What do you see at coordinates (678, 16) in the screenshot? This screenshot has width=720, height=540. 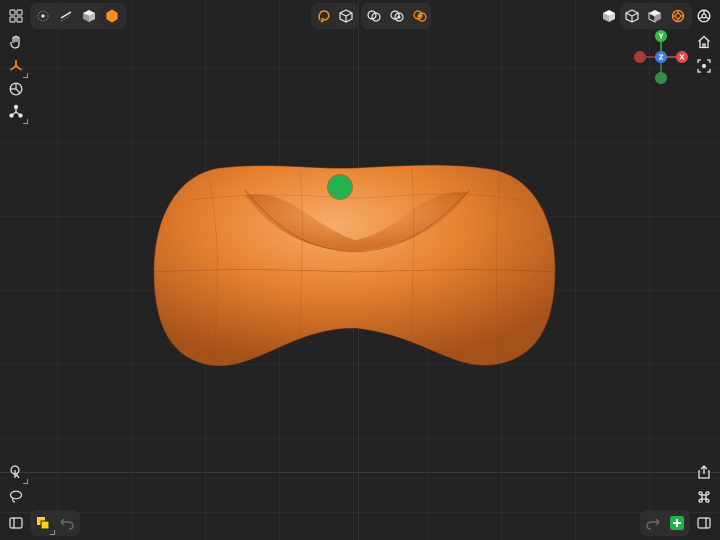 I see `render-shading-icon` at bounding box center [678, 16].